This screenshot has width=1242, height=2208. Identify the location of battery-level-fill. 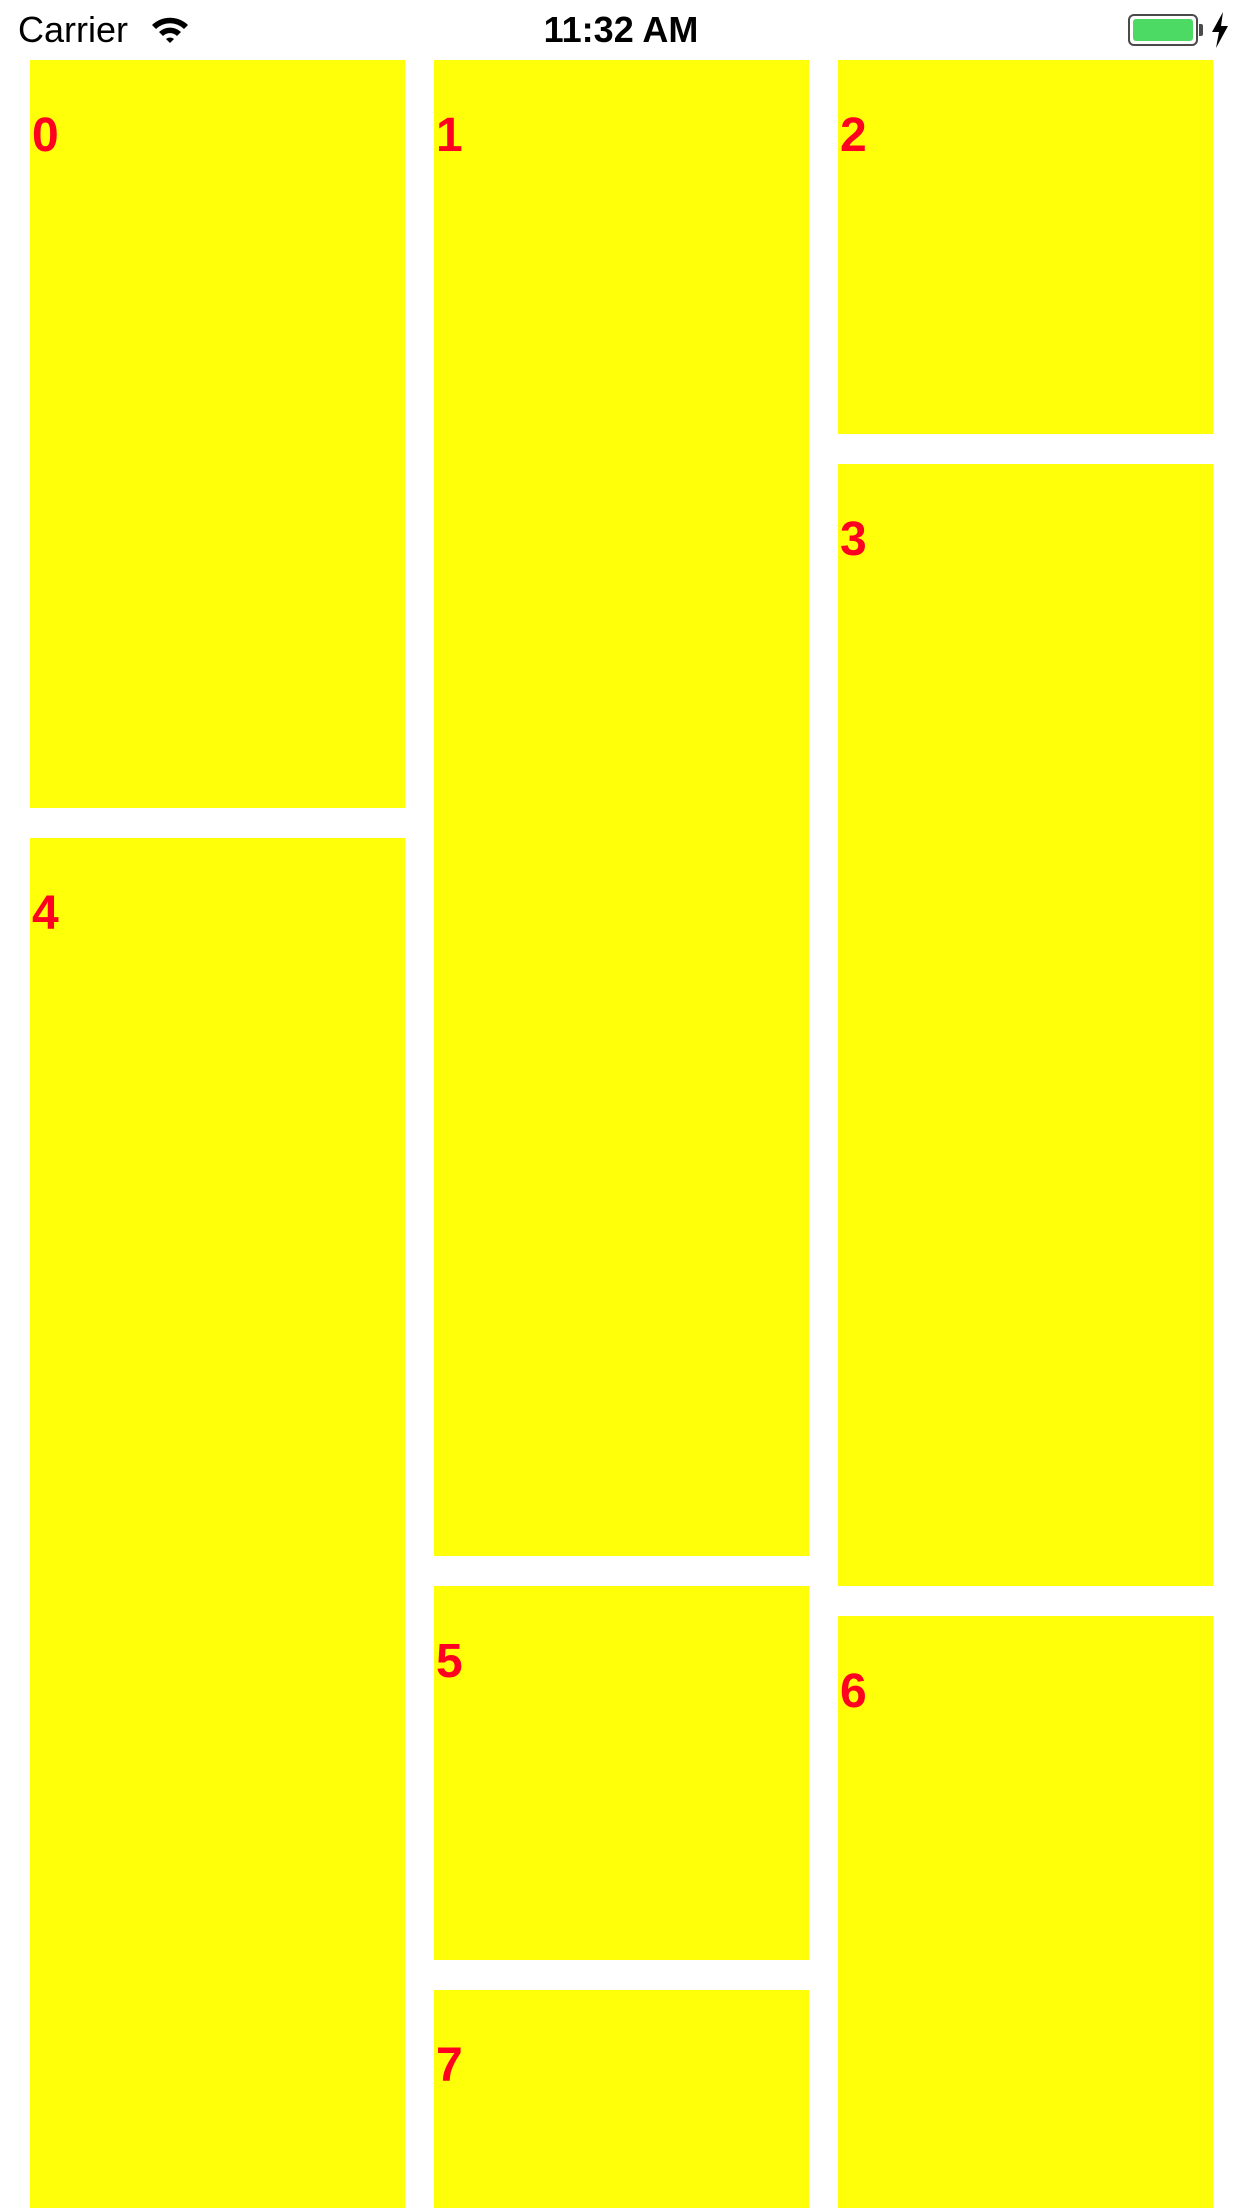
(1163, 30).